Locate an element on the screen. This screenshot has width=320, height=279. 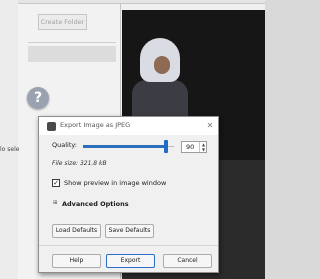
preview-person-face is located at coordinates (162, 65).